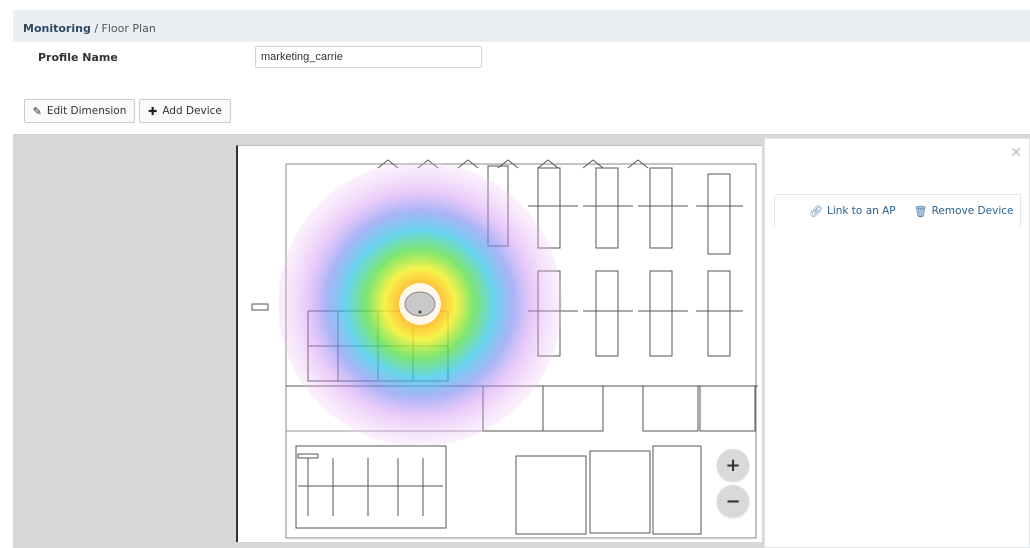 The height and width of the screenshot is (548, 1030). I want to click on link-to-ap-button: 🔗︎ Link to an AP, so click(852, 211).